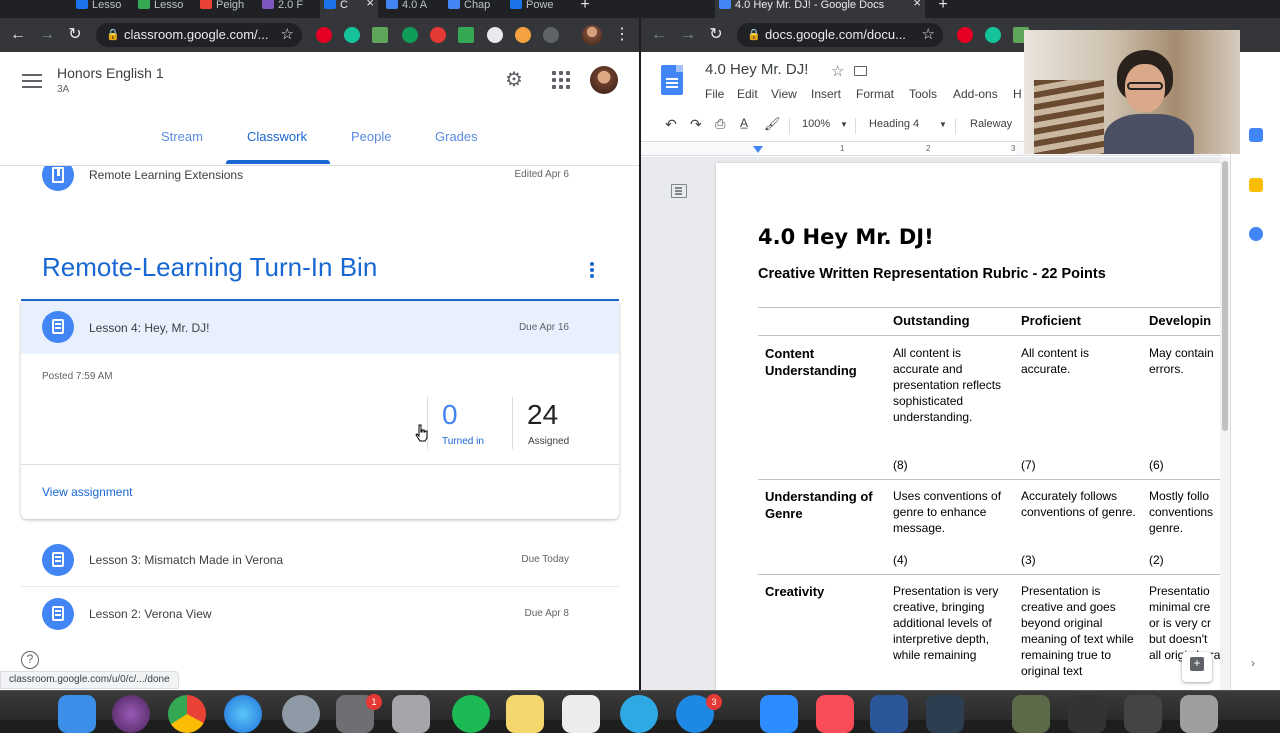 The image size is (1280, 733). I want to click on music-icon, so click(835, 714).